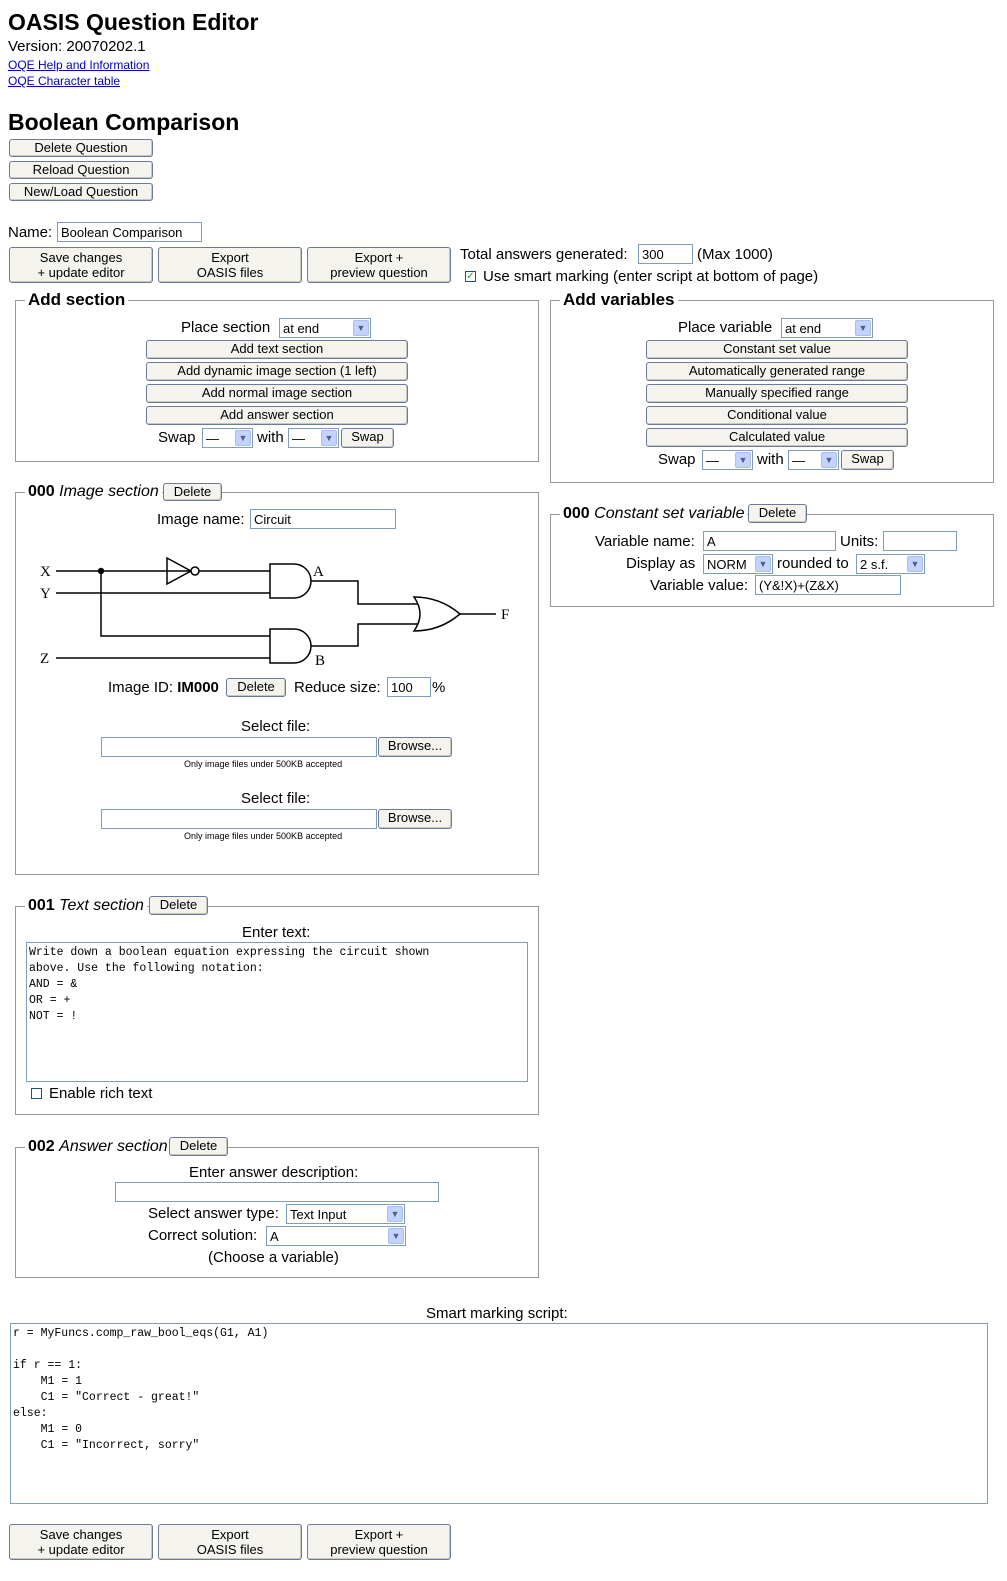 The width and height of the screenshot is (1007, 1581). I want to click on delete-question-button: Delete Question, so click(81, 148).